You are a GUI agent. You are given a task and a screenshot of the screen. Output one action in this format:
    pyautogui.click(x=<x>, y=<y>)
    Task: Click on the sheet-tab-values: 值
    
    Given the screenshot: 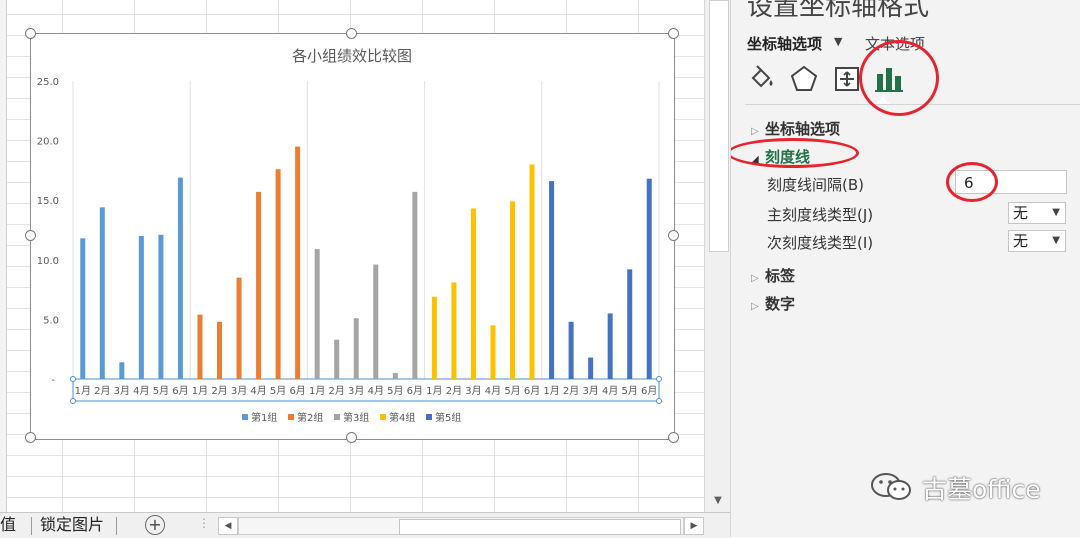 What is the action you would take?
    pyautogui.click(x=15, y=525)
    